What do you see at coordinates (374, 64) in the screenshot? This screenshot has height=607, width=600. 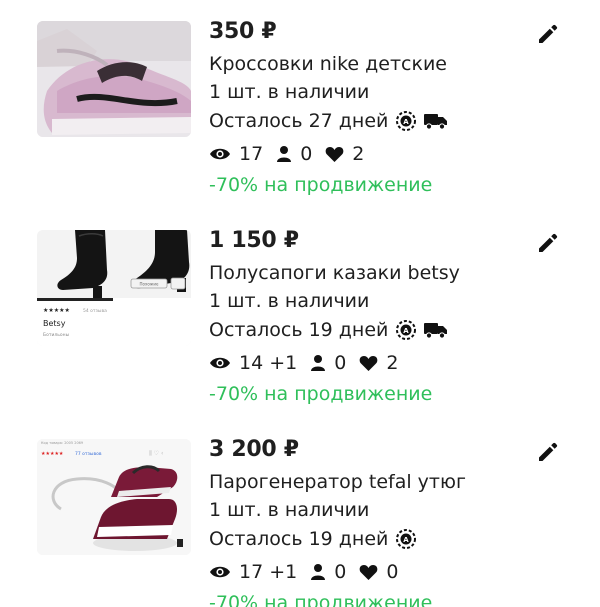 I see `listing-title: Кроссовки nike детские` at bounding box center [374, 64].